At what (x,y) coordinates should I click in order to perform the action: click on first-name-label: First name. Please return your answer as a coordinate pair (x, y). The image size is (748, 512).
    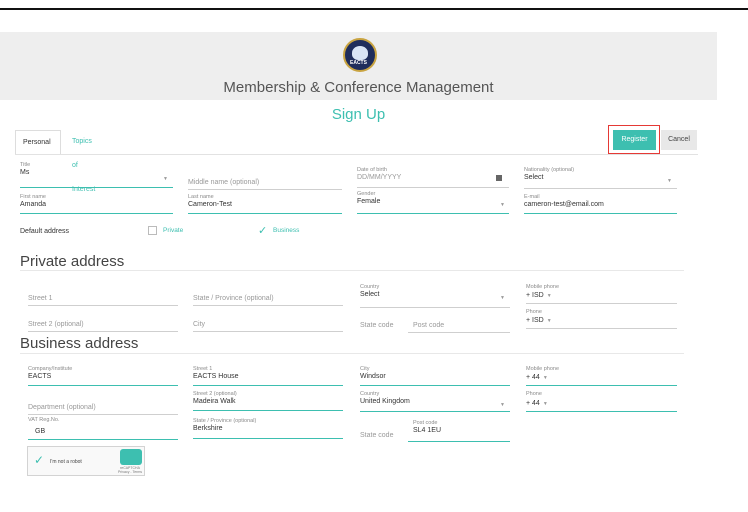
    Looking at the image, I should click on (33, 197).